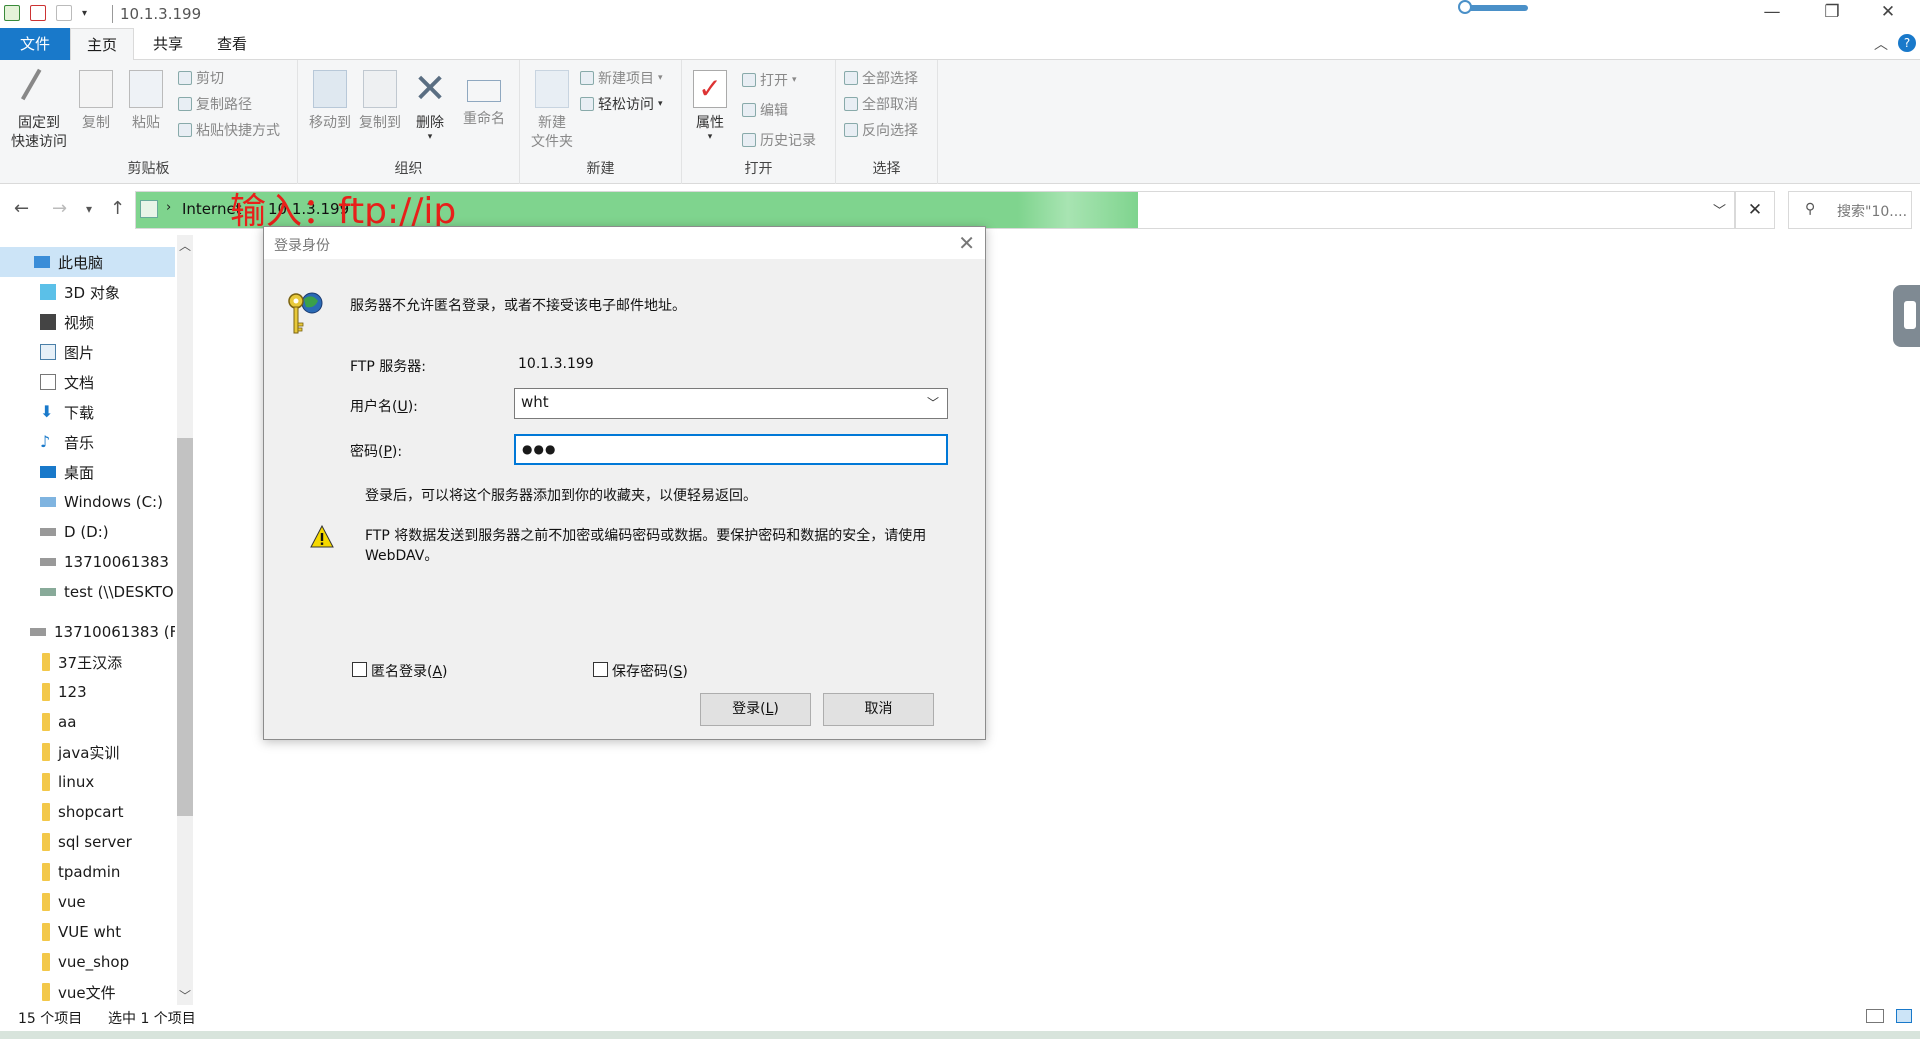 The image size is (1920, 1039). Describe the element at coordinates (87, 382) in the screenshot. I see `sidebar-item-documents: 文档` at that location.